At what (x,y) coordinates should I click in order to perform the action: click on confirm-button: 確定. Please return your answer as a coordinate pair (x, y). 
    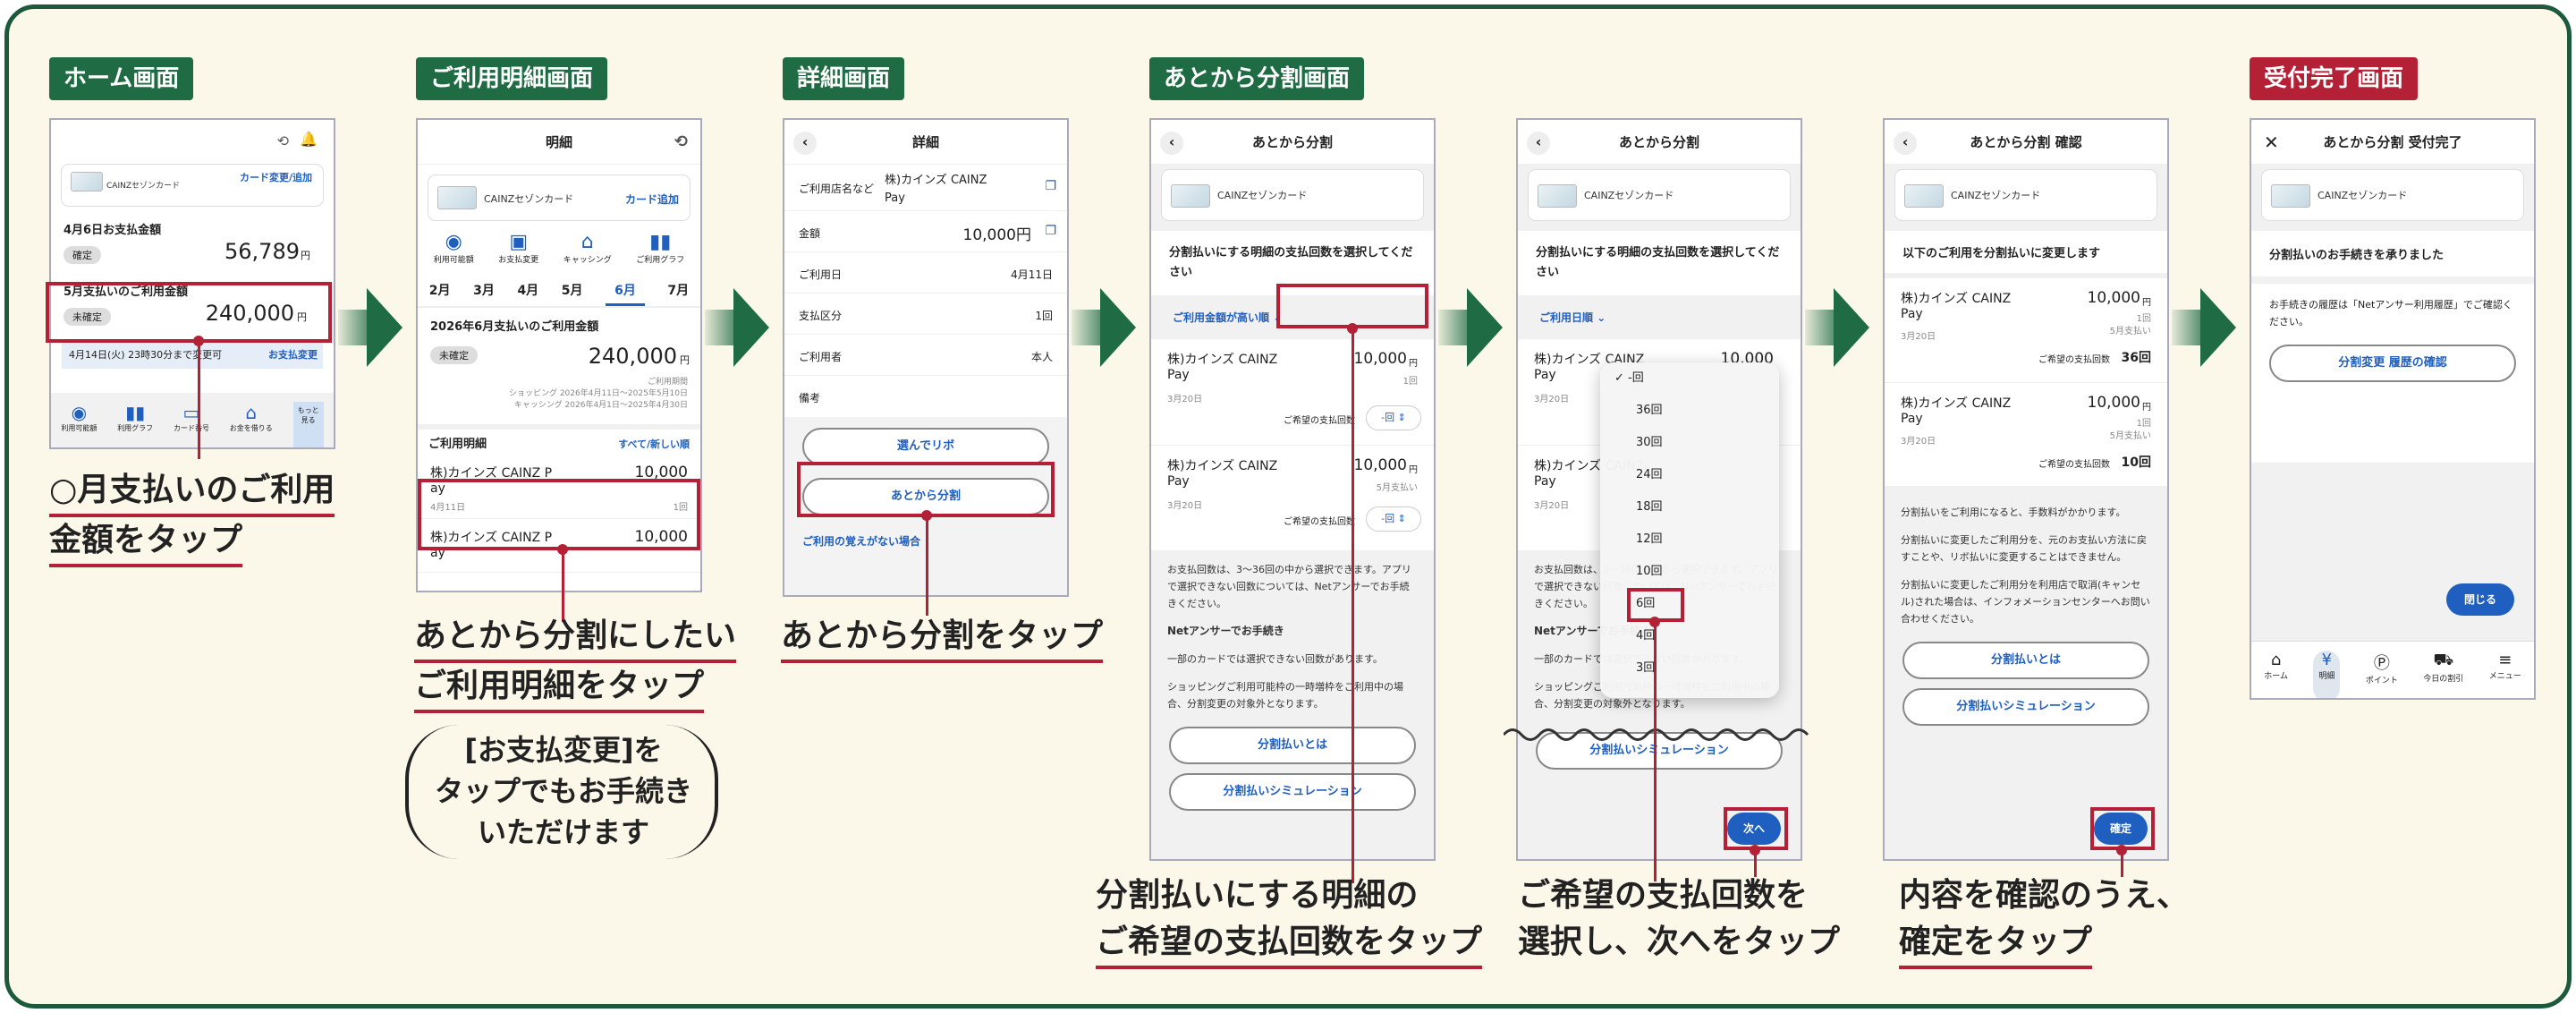
    Looking at the image, I should click on (2121, 829).